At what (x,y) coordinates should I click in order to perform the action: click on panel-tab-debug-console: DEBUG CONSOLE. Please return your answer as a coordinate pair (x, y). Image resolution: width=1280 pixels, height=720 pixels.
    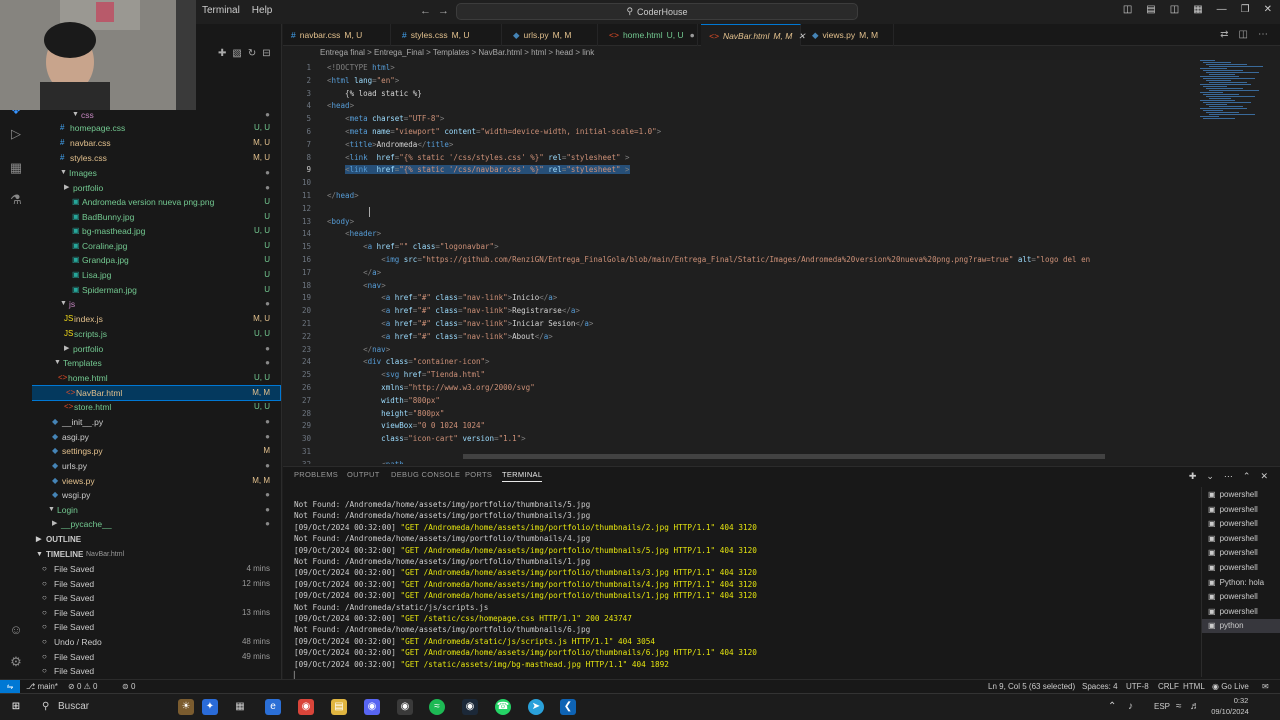
    Looking at the image, I should click on (425, 474).